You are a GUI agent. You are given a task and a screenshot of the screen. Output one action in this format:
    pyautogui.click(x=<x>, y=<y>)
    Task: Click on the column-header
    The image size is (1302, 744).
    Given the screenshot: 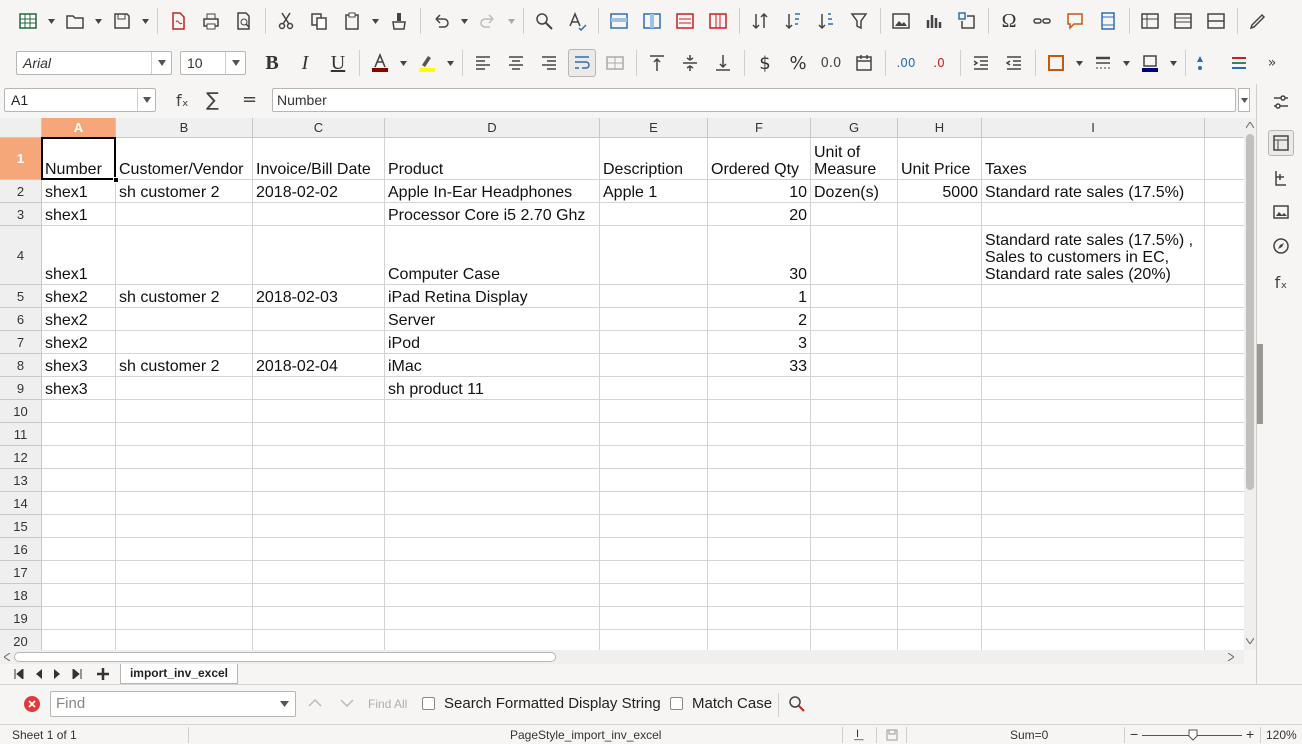 What is the action you would take?
    pyautogui.click(x=1224, y=128)
    